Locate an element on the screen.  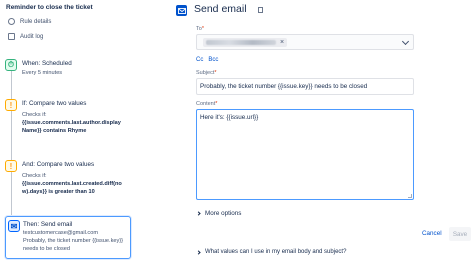
bcc-link: Bcc is located at coordinates (213, 60).